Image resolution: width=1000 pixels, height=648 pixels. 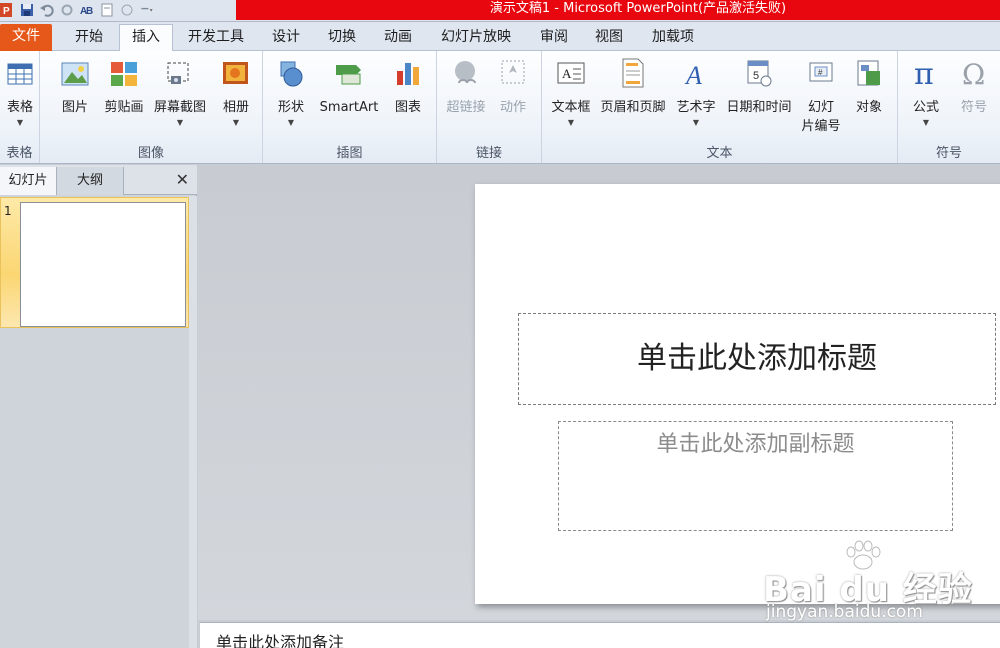 What do you see at coordinates (719, 153) in the screenshot?
I see `group-text-name: 文本` at bounding box center [719, 153].